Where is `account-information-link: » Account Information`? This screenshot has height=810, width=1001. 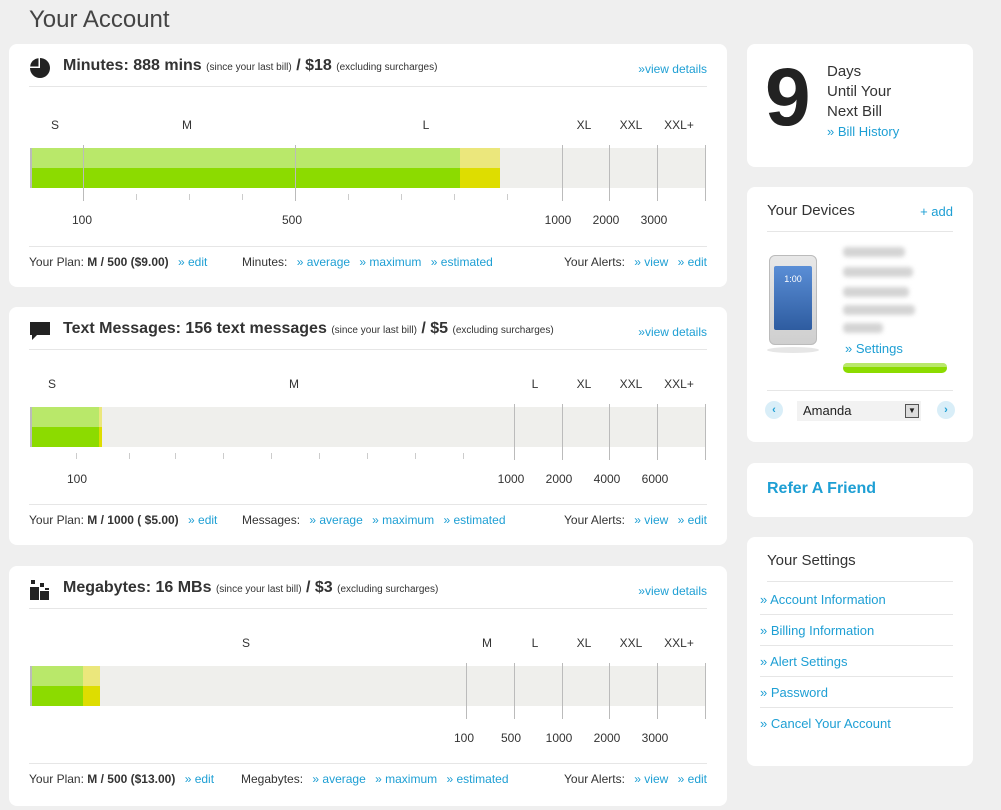
account-information-link: » Account Information is located at coordinates (823, 599).